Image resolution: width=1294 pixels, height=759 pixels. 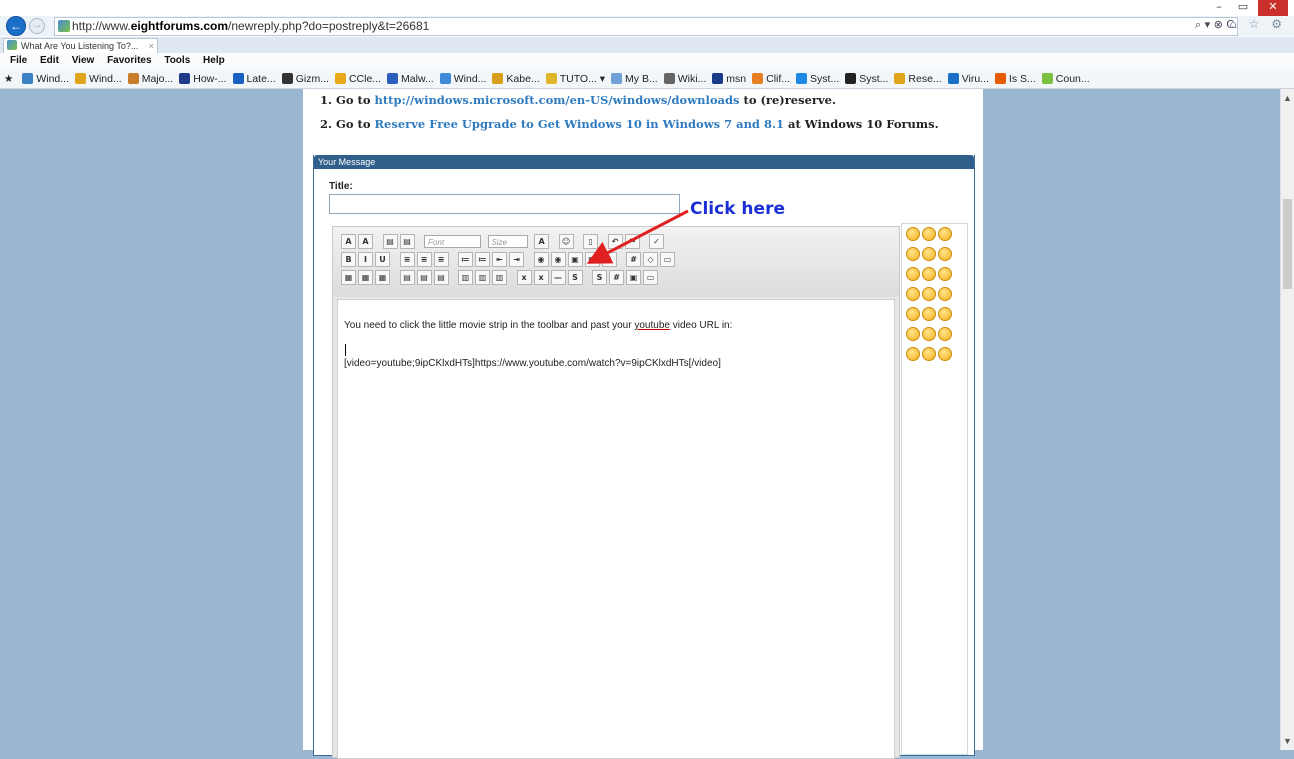 What do you see at coordinates (1243, 8) in the screenshot?
I see `restore-button: ▭` at bounding box center [1243, 8].